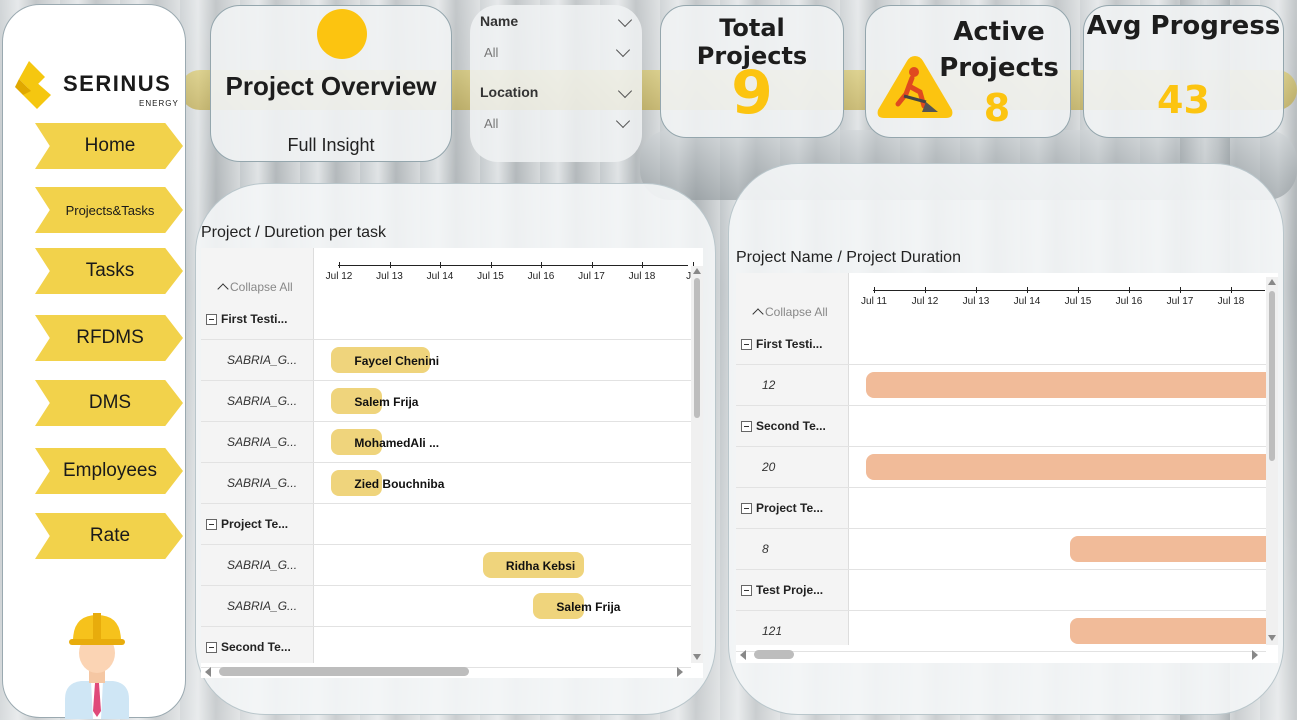  I want to click on task-bar-label: Ridha Kebsi, so click(540, 566).